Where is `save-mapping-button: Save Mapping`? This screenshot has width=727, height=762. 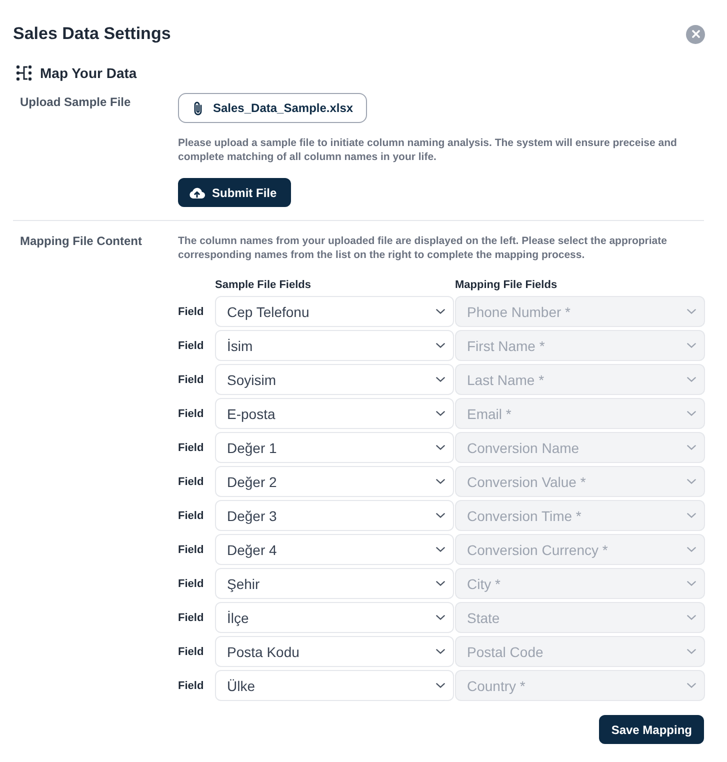 save-mapping-button: Save Mapping is located at coordinates (651, 729).